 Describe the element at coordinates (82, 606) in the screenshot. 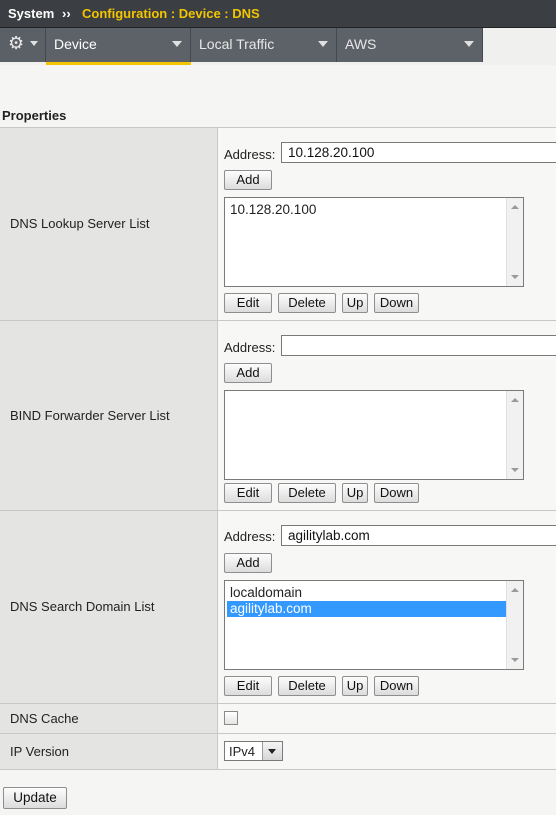

I see `dns-search-domain-label: DNS Search Domain List` at that location.